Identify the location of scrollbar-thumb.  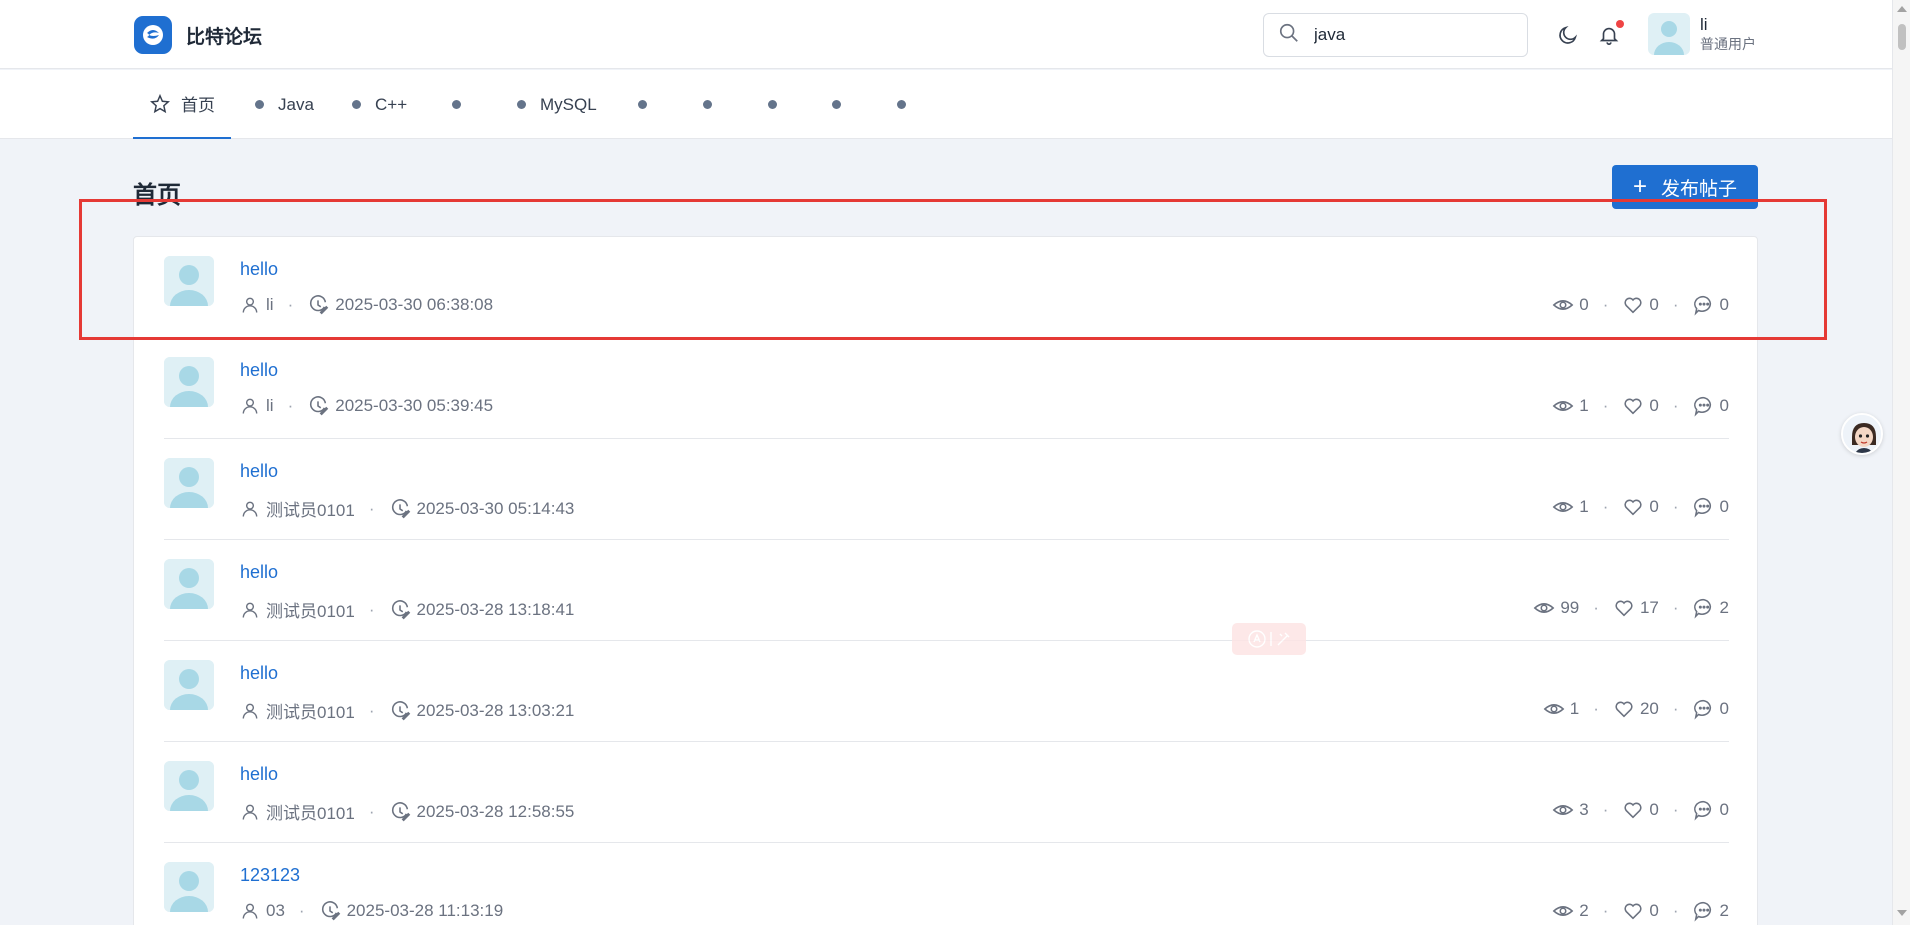
(1902, 37).